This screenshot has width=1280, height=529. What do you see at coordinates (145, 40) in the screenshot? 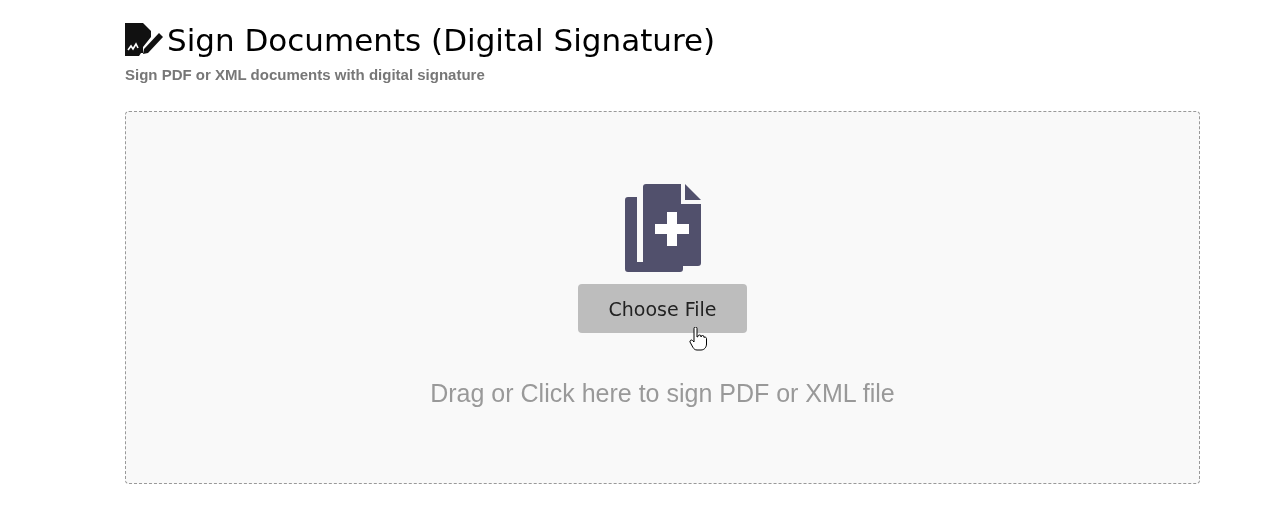
I see `signature-document-icon` at bounding box center [145, 40].